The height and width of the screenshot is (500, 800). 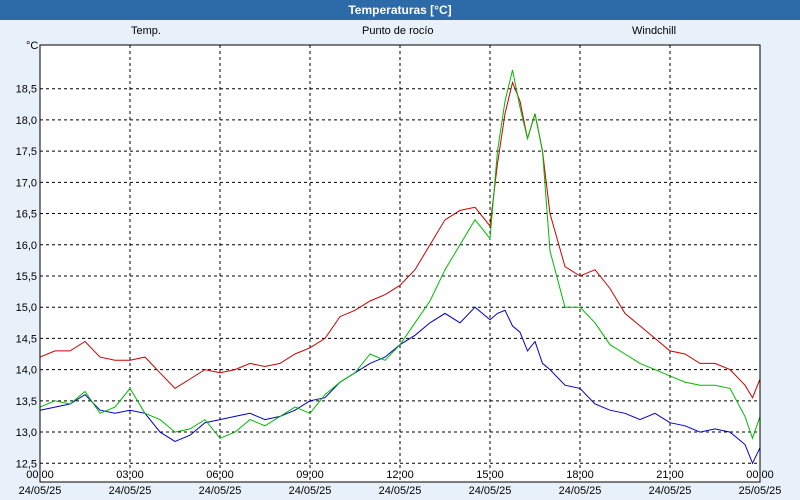 What do you see at coordinates (26, 215) in the screenshot?
I see `y-tick-label: 16,5` at bounding box center [26, 215].